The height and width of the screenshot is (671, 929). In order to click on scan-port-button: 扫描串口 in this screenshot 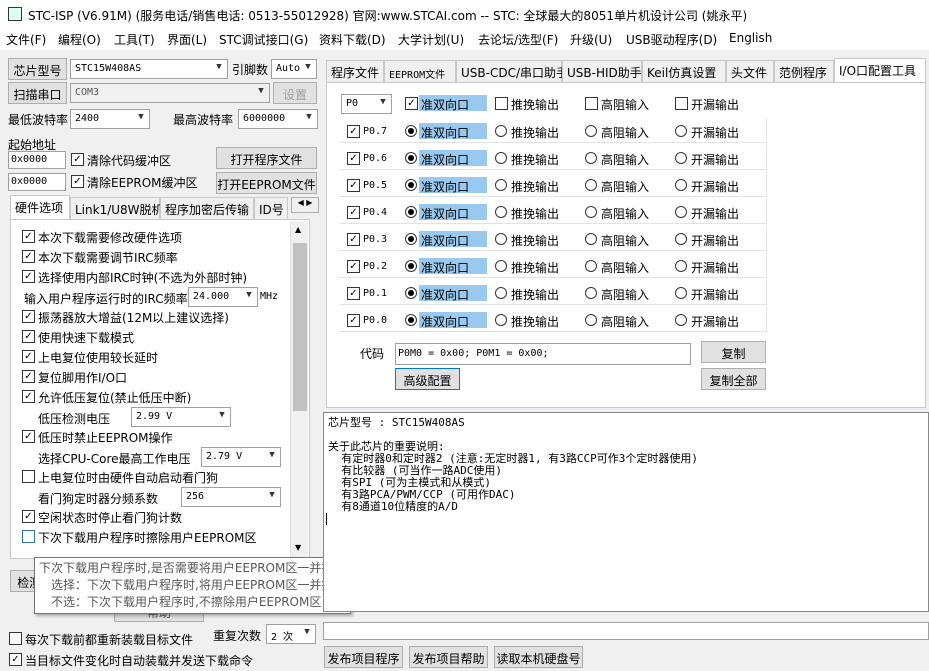, I will do `click(37, 93)`.